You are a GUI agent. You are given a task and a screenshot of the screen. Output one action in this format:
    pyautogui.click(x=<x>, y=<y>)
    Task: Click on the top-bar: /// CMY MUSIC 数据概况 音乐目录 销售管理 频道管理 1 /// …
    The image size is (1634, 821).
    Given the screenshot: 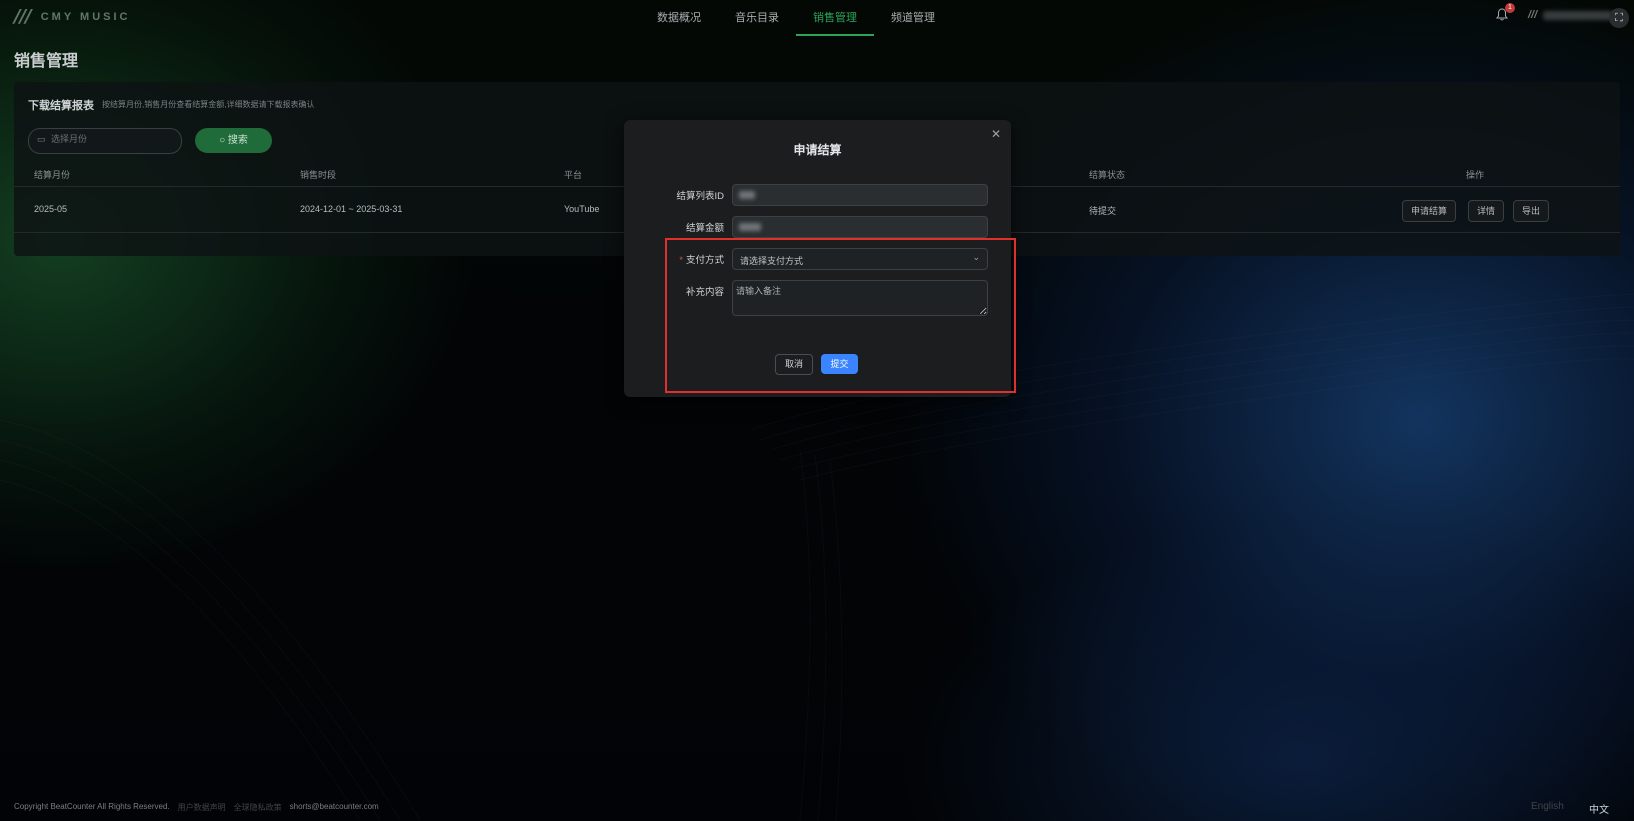 What is the action you would take?
    pyautogui.click(x=817, y=18)
    